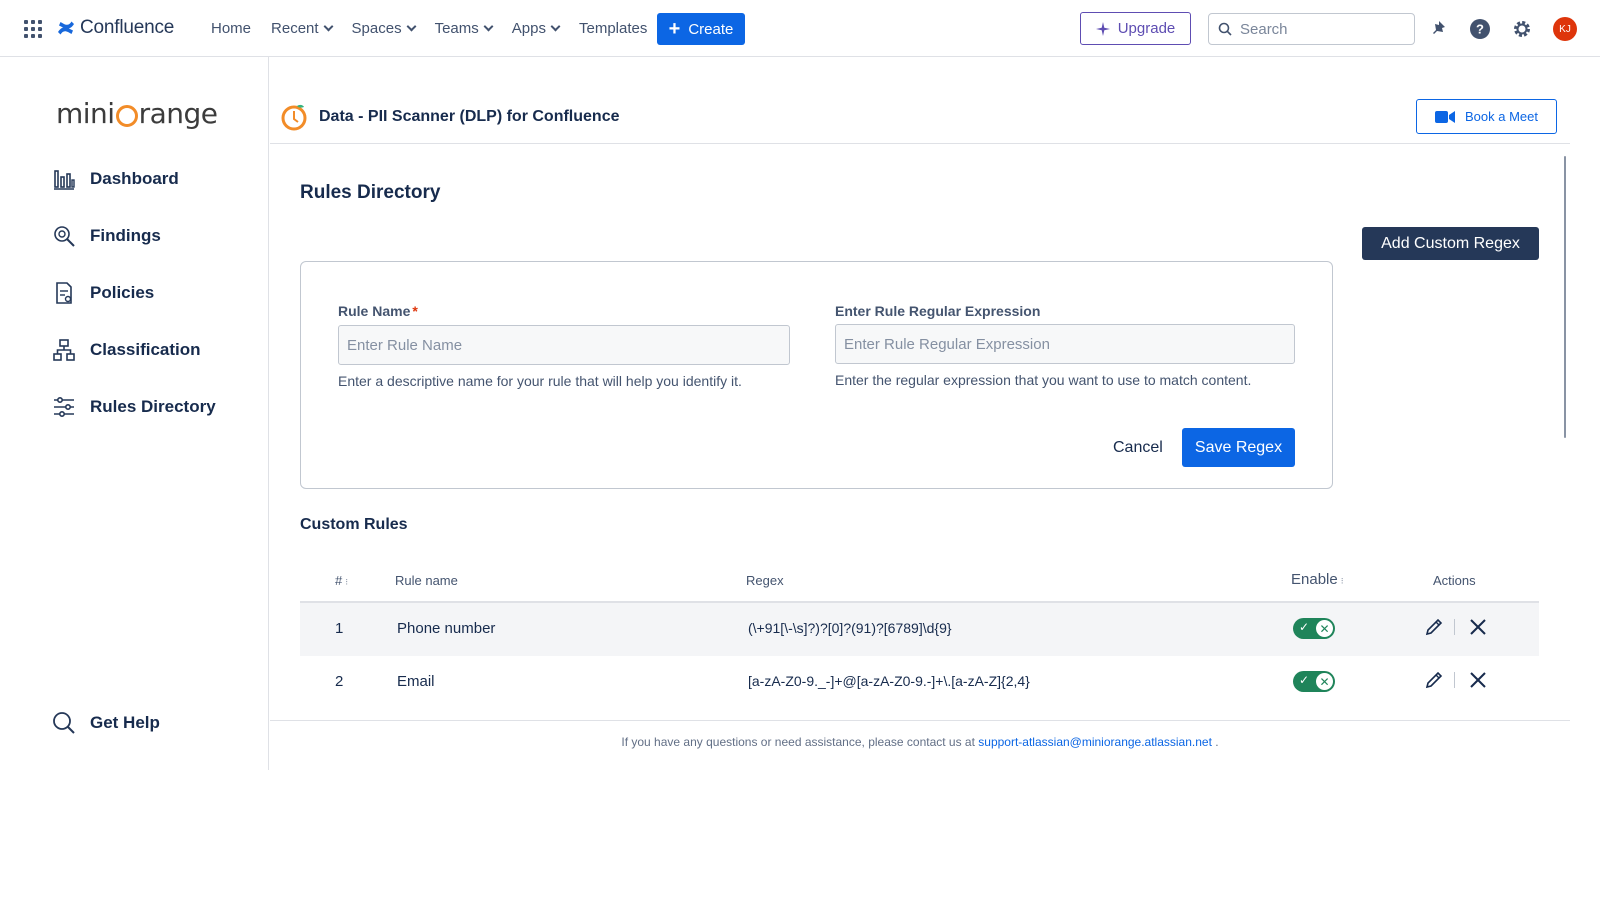 This screenshot has width=1600, height=900. Describe the element at coordinates (920, 720) in the screenshot. I see `footer-divider` at that location.